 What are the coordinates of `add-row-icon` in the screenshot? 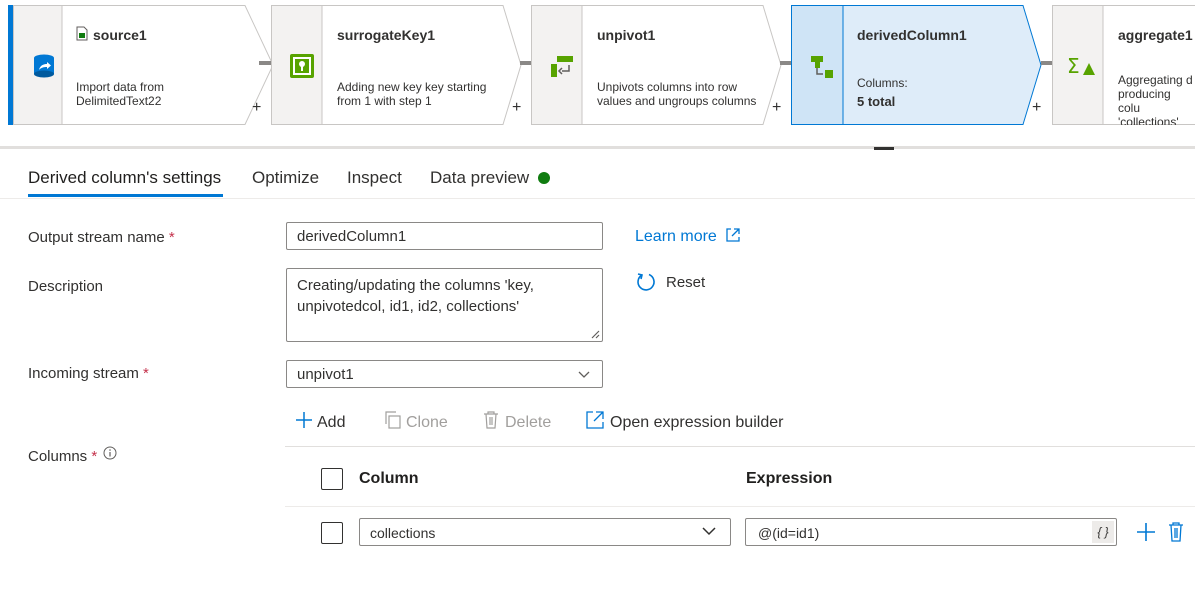 It's located at (1146, 532).